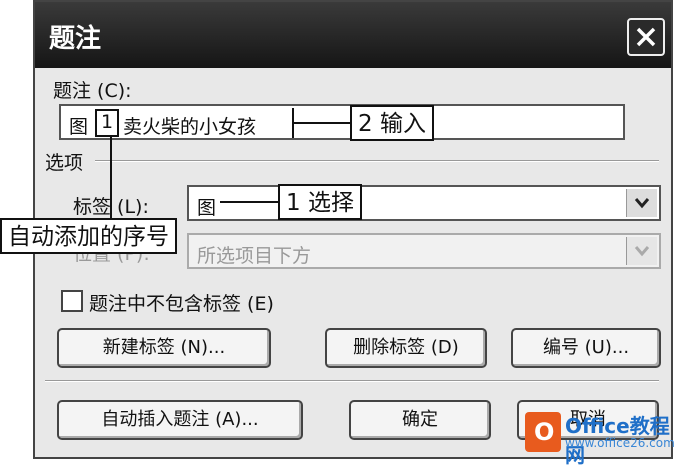 Image resolution: width=685 pixels, height=468 pixels. I want to click on site-watermark: O Office教程网 www.office26.com, so click(605, 437).